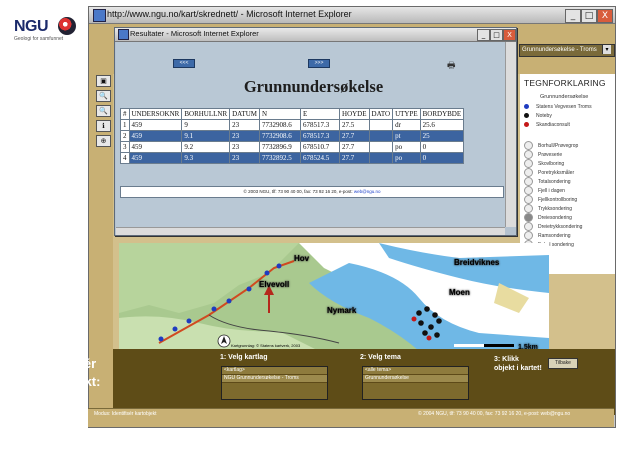  What do you see at coordinates (280, 158) in the screenshot?
I see `table-cell: 7732892.5` at bounding box center [280, 158].